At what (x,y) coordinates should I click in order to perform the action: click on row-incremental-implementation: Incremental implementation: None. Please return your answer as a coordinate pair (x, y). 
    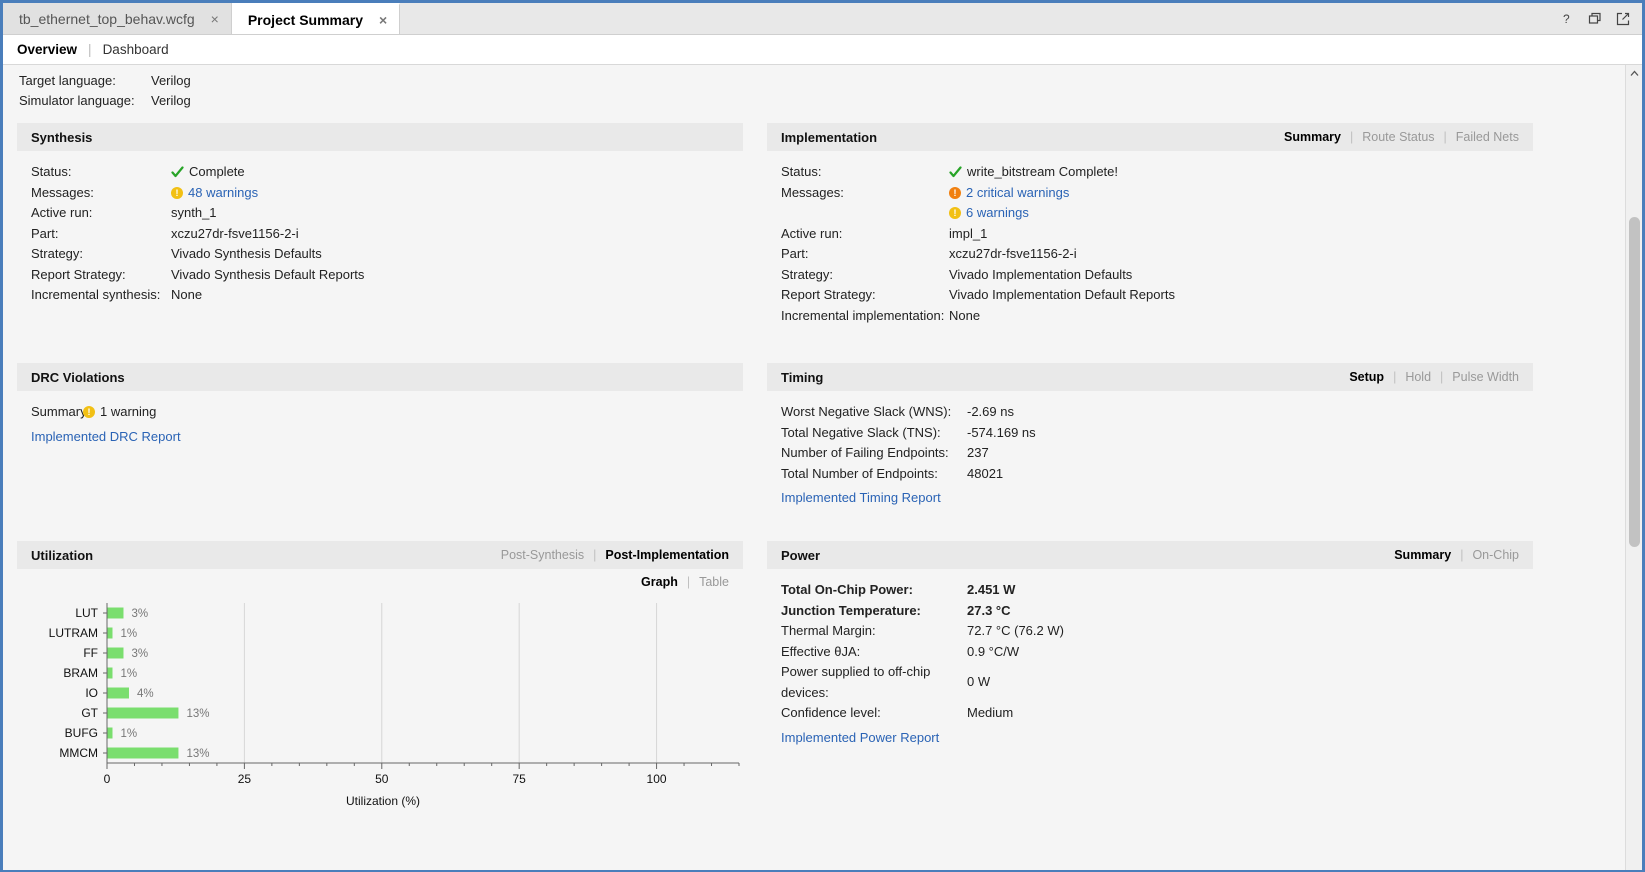
    Looking at the image, I should click on (1150, 316).